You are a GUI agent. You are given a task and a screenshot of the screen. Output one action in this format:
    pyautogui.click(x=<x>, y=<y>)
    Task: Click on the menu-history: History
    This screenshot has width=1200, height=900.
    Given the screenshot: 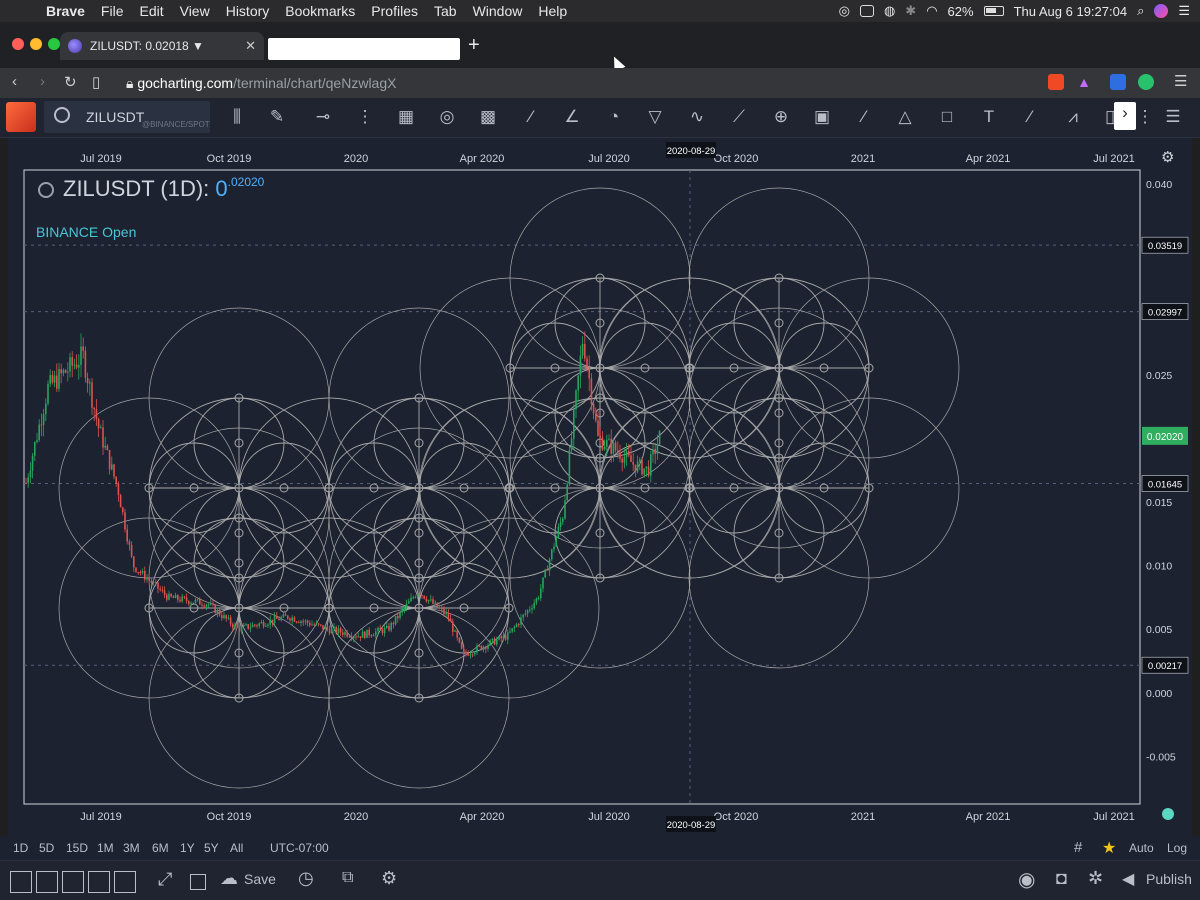 What is the action you would take?
    pyautogui.click(x=248, y=11)
    